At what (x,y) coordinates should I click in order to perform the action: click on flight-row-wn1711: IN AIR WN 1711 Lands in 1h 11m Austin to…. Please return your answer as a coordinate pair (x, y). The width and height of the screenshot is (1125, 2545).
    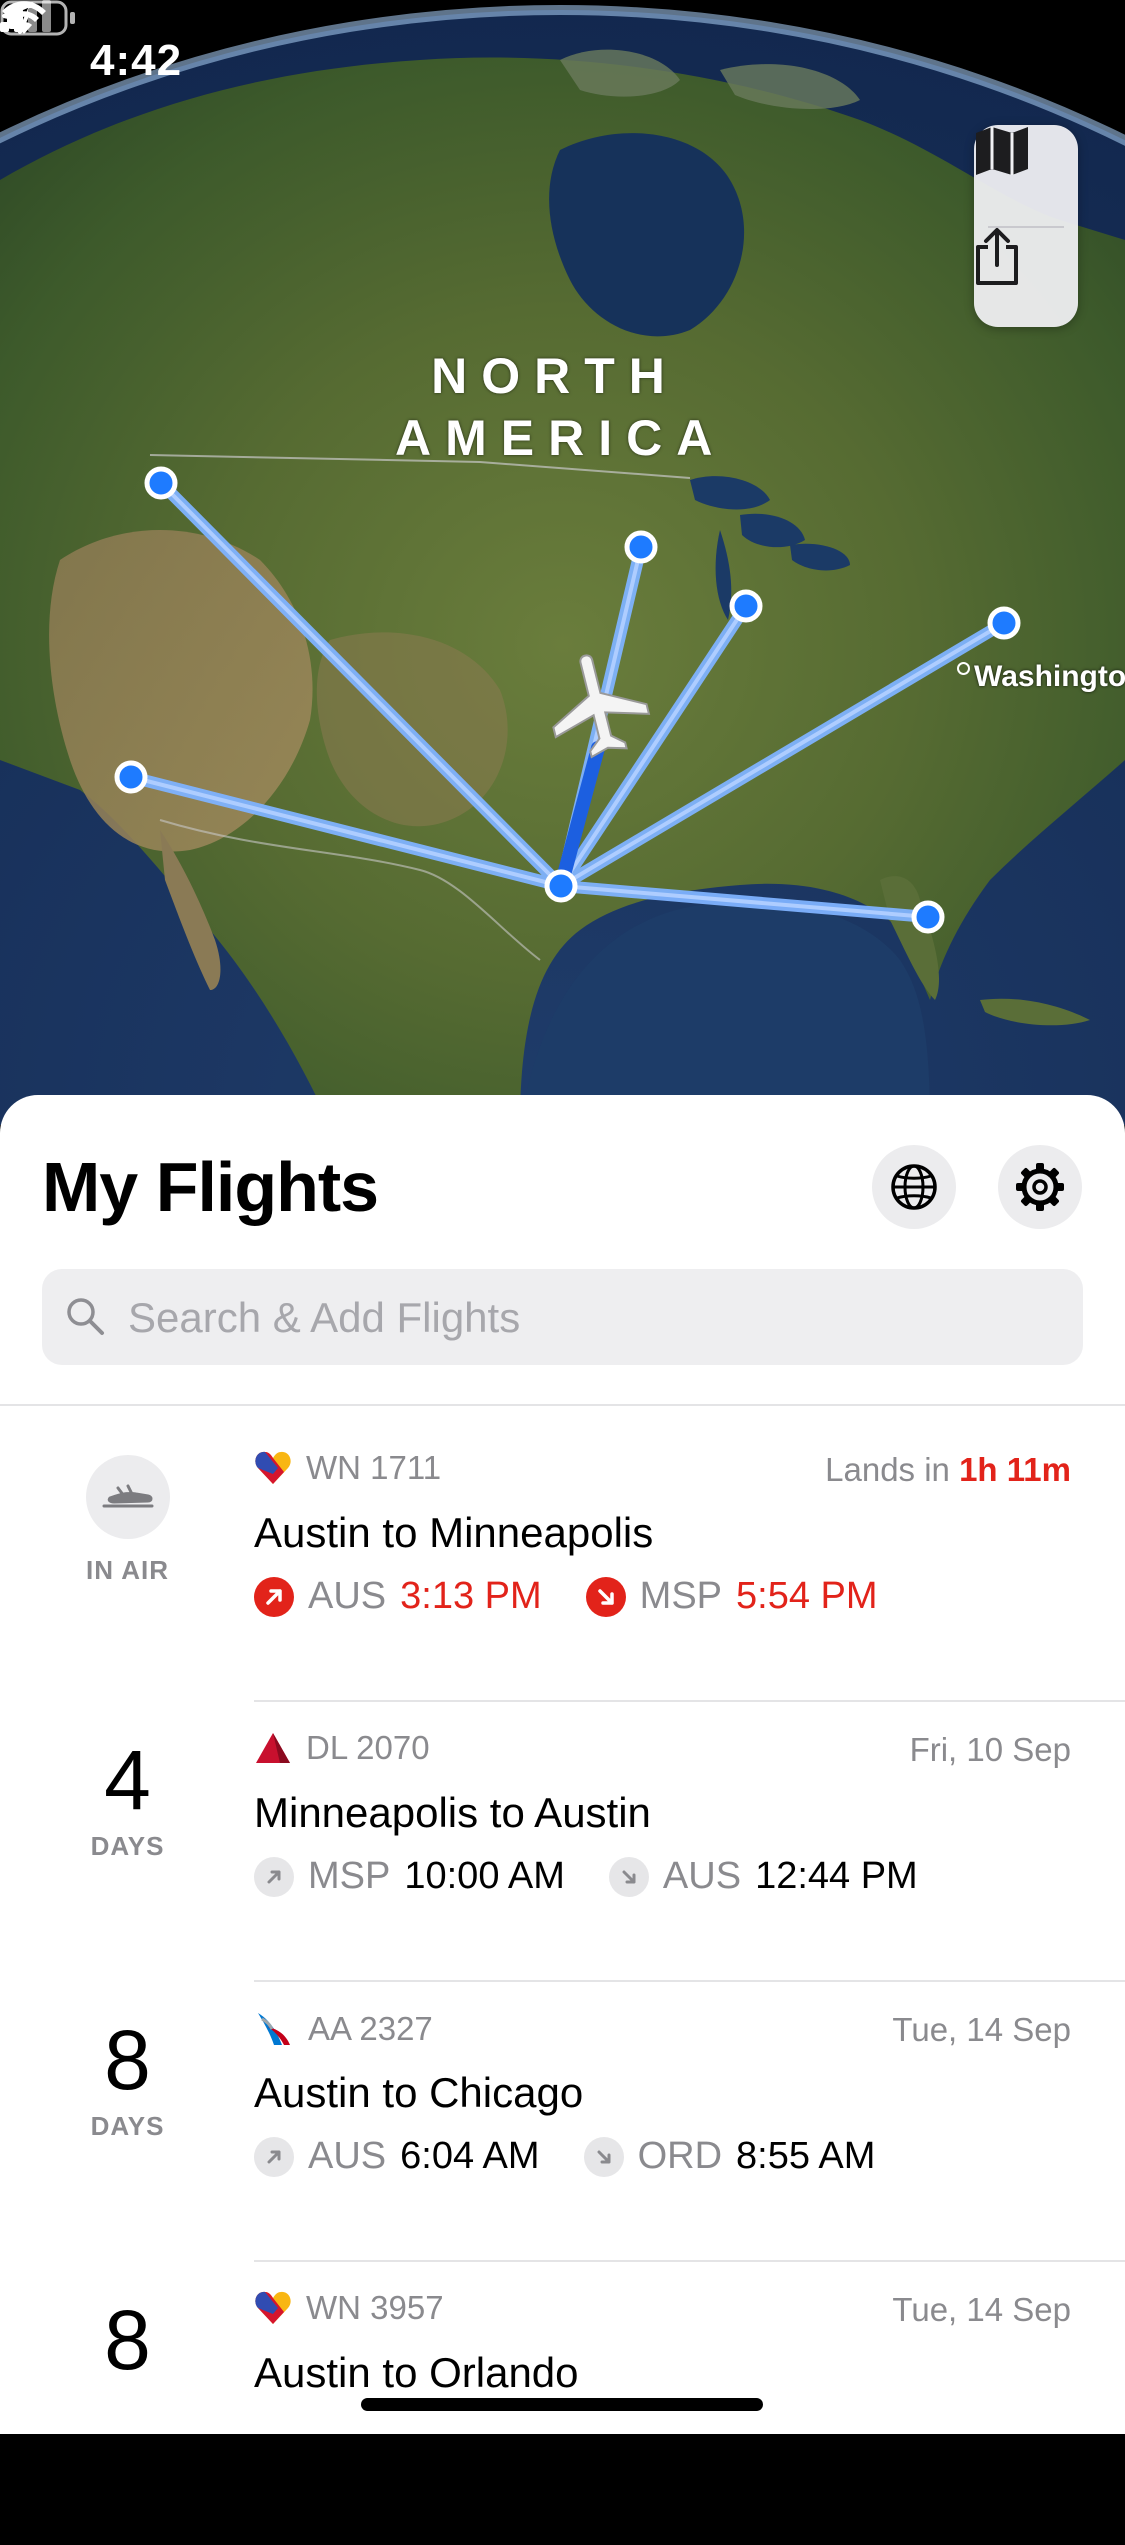
    Looking at the image, I should click on (562, 1565).